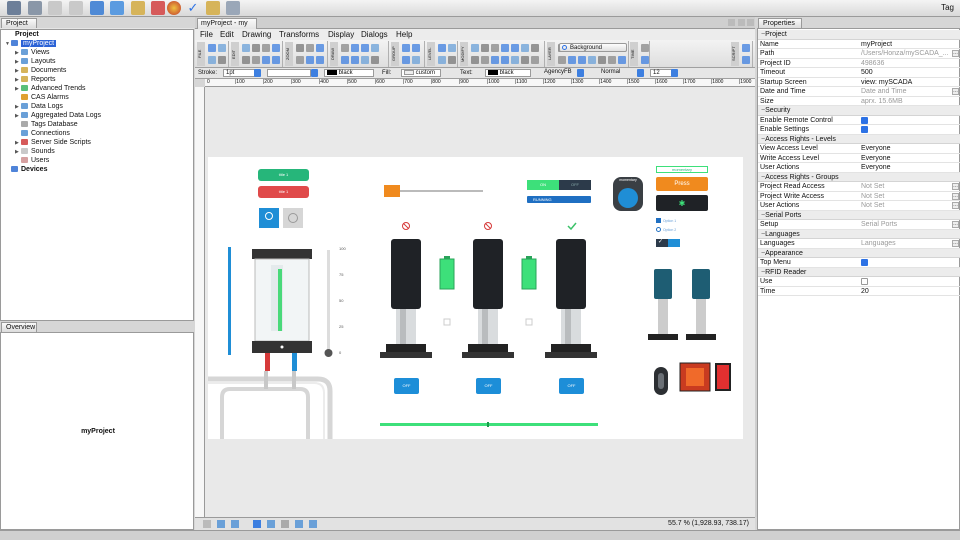  I want to click on import-icon, so click(117, 8).